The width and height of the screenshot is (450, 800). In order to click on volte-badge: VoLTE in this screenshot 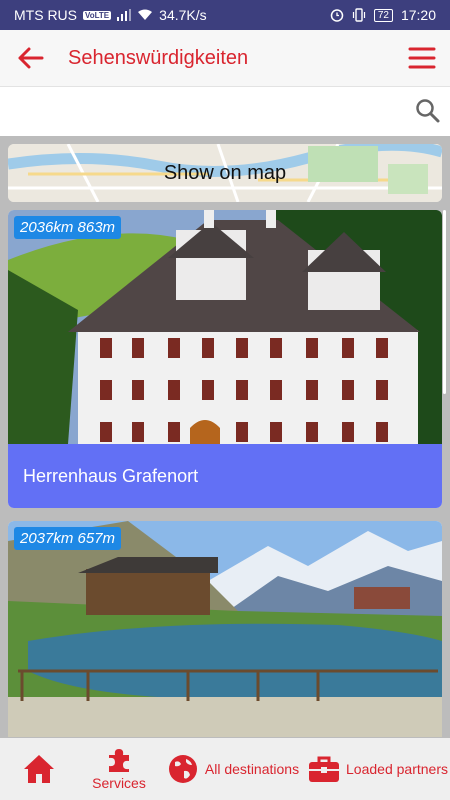, I will do `click(97, 15)`.